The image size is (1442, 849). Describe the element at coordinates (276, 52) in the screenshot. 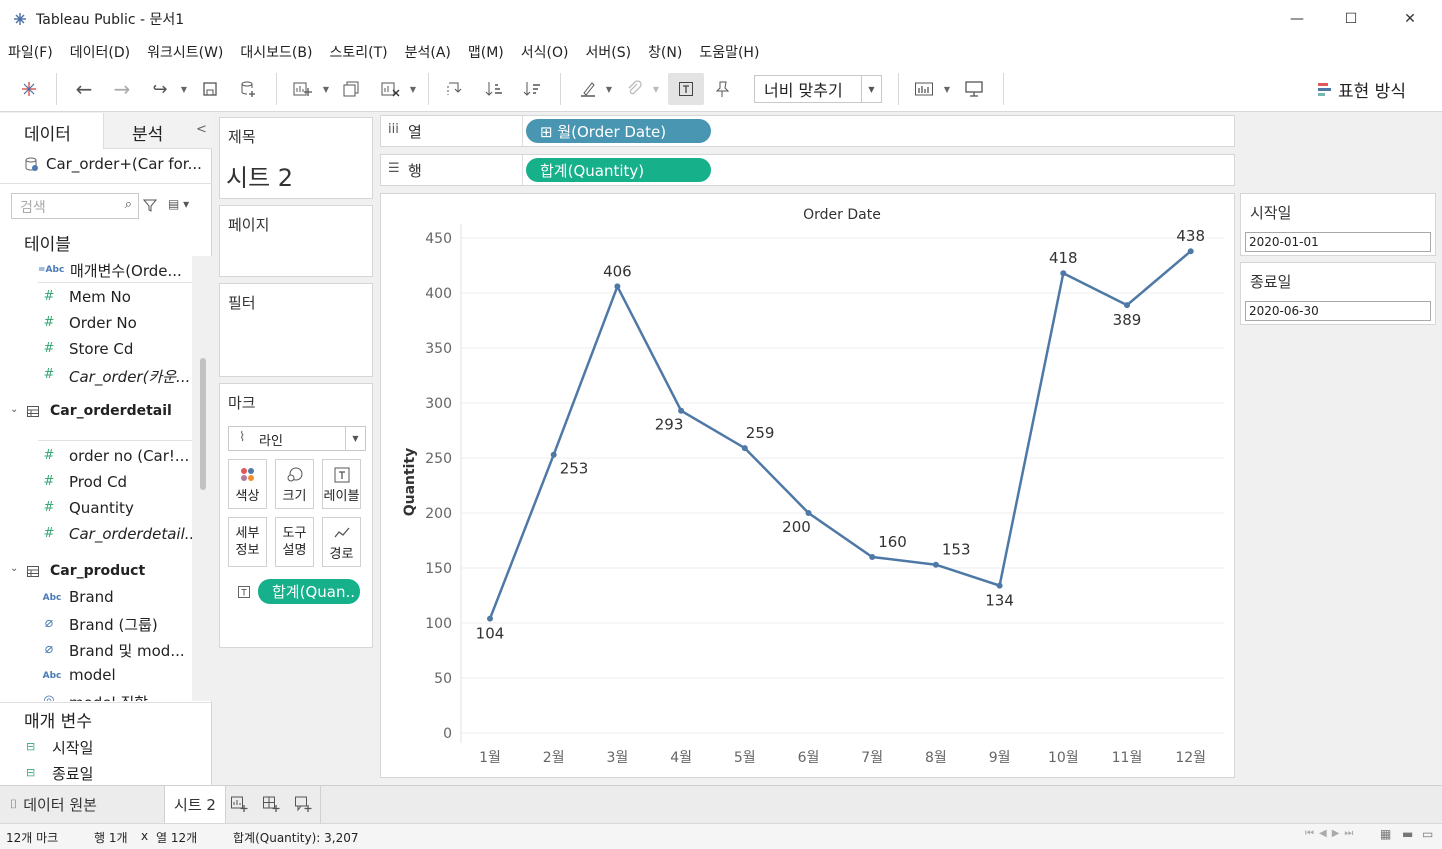

I see `menu-dashboard: 대시보드(B)` at that location.